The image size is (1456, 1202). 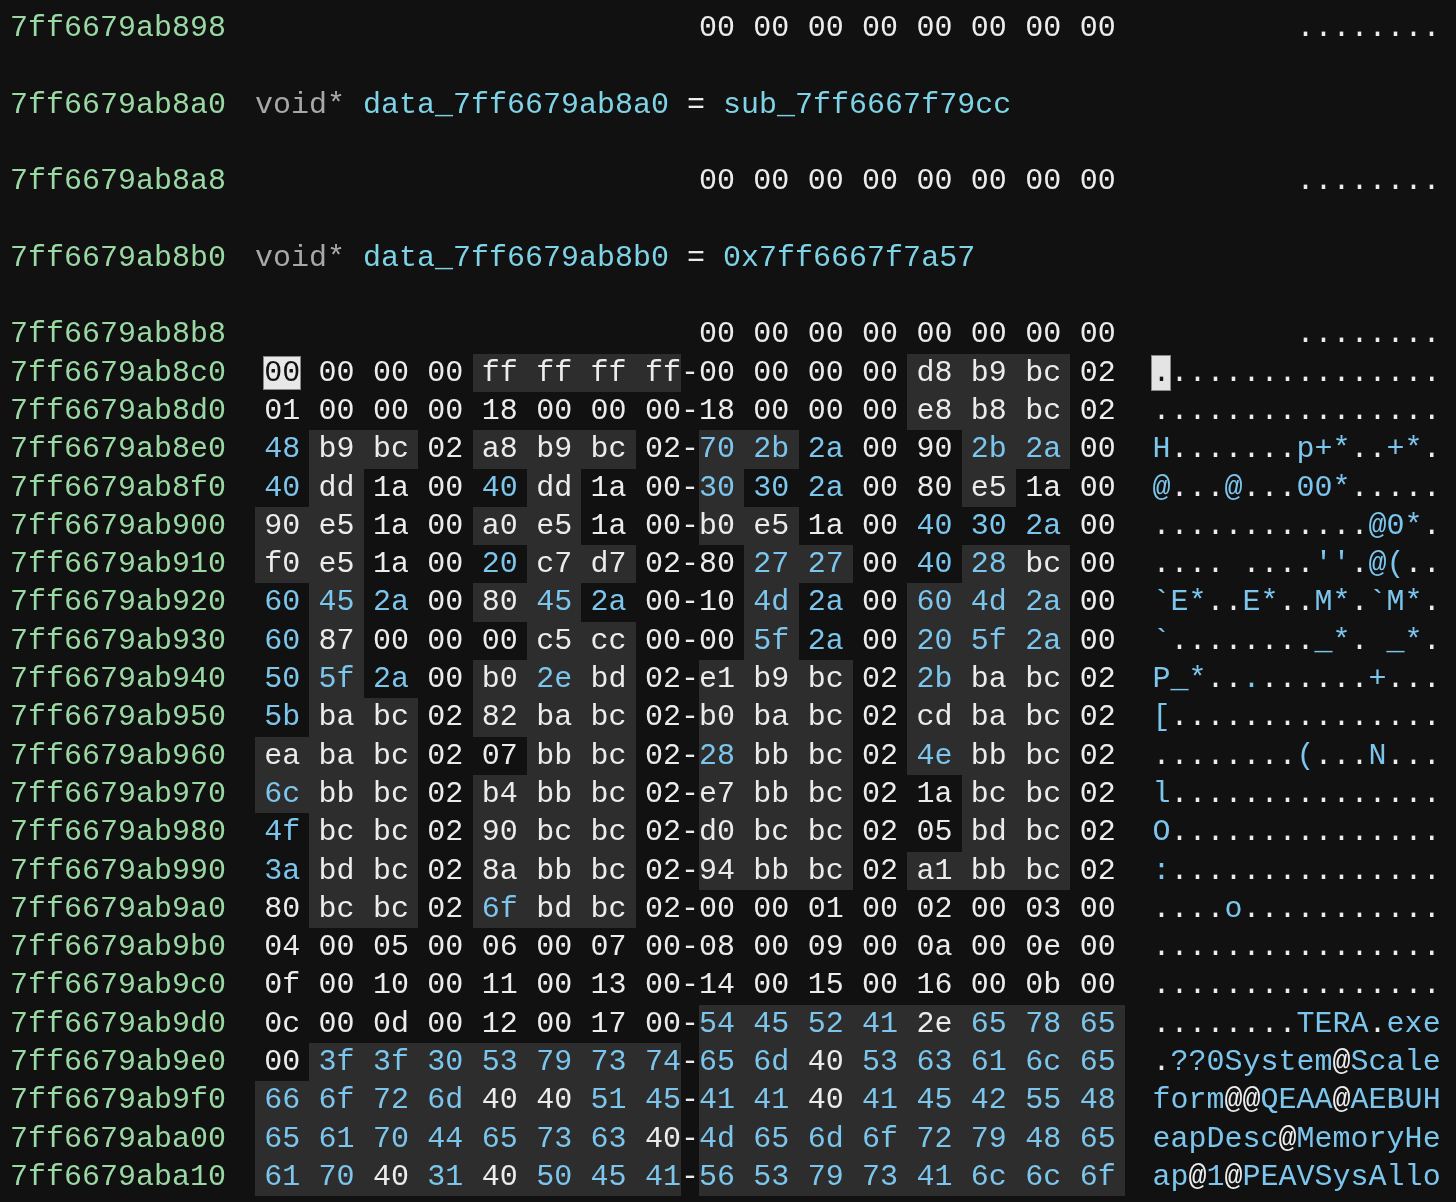 I want to click on hex-byte: b4, so click(x=499, y=794).